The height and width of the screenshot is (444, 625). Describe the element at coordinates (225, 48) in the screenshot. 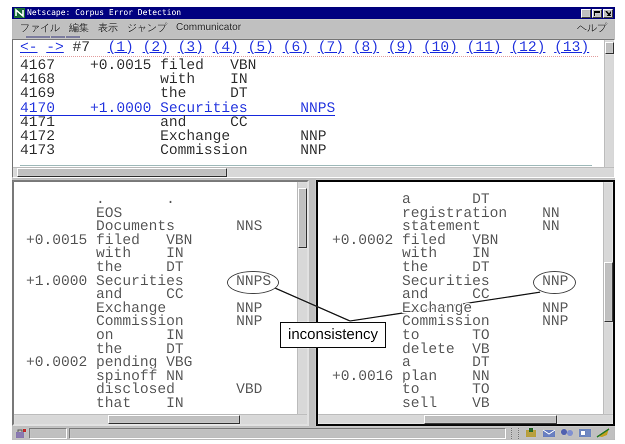

I see `nav-link: (4)` at that location.